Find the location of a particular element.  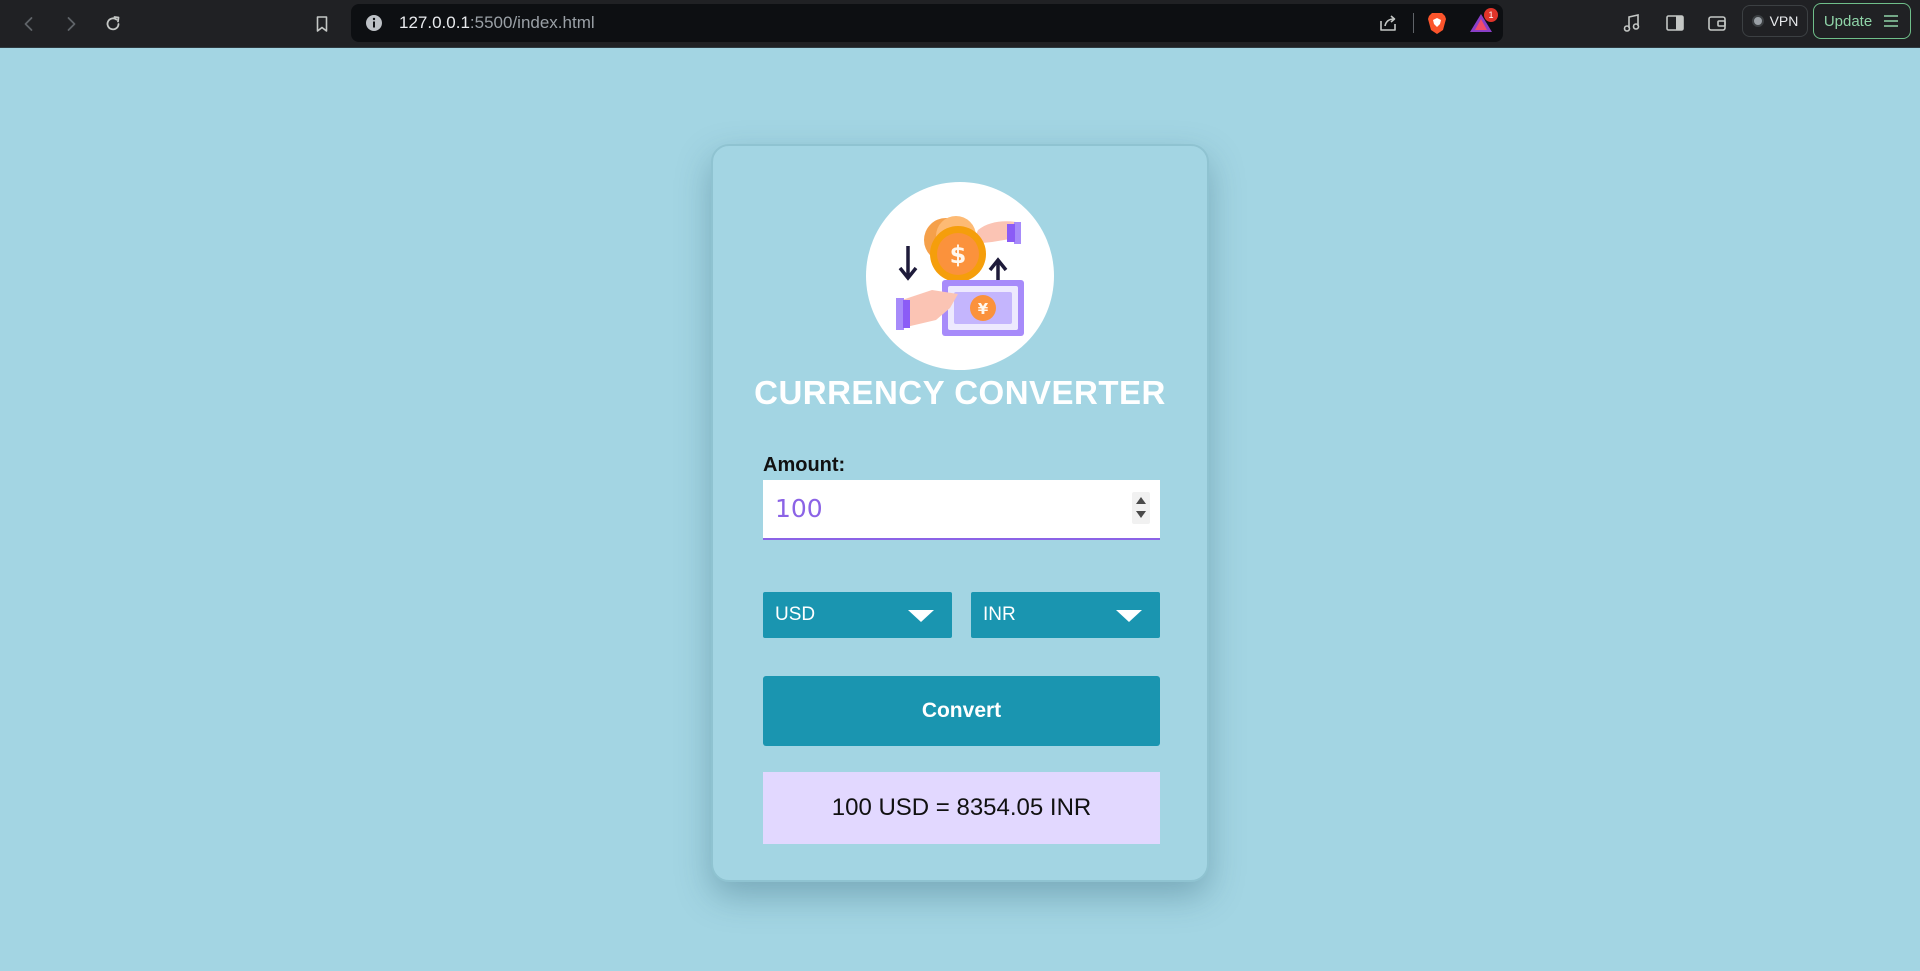

rewards-badge: 1 is located at coordinates (1491, 15).